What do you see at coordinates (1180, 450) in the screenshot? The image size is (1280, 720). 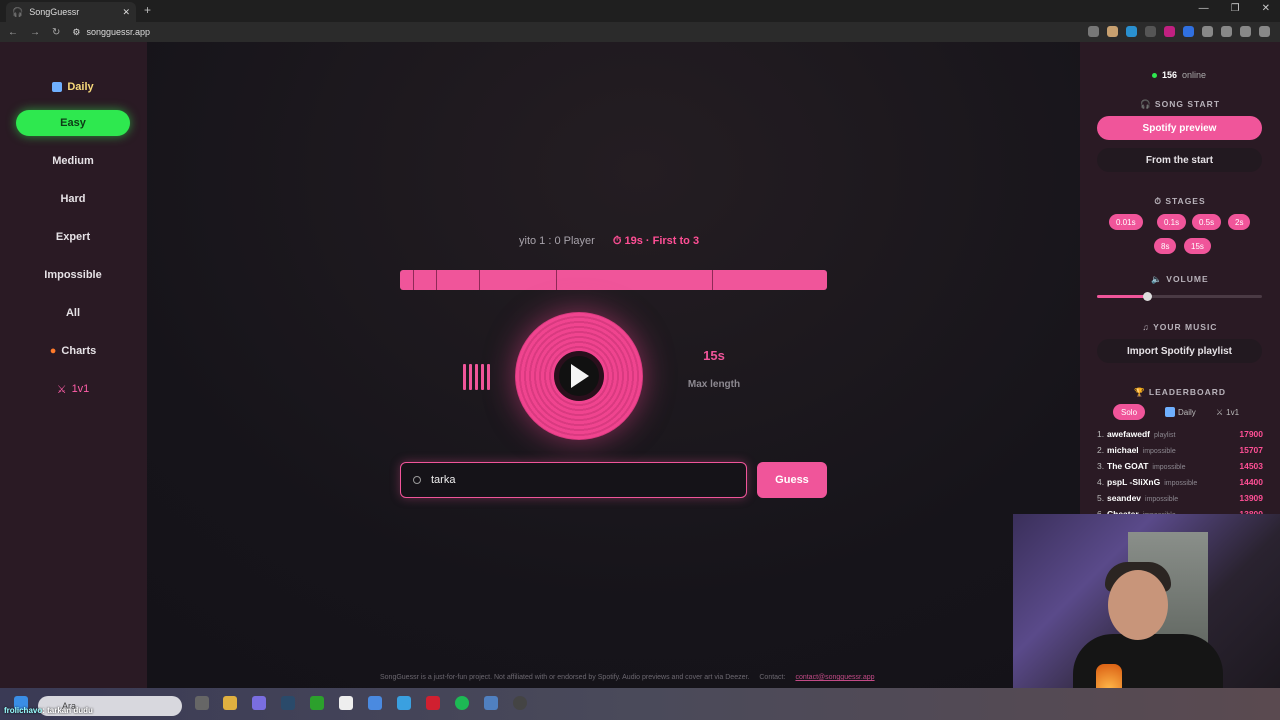 I see `leaderboard-row: 2. michael impossible 15707` at bounding box center [1180, 450].